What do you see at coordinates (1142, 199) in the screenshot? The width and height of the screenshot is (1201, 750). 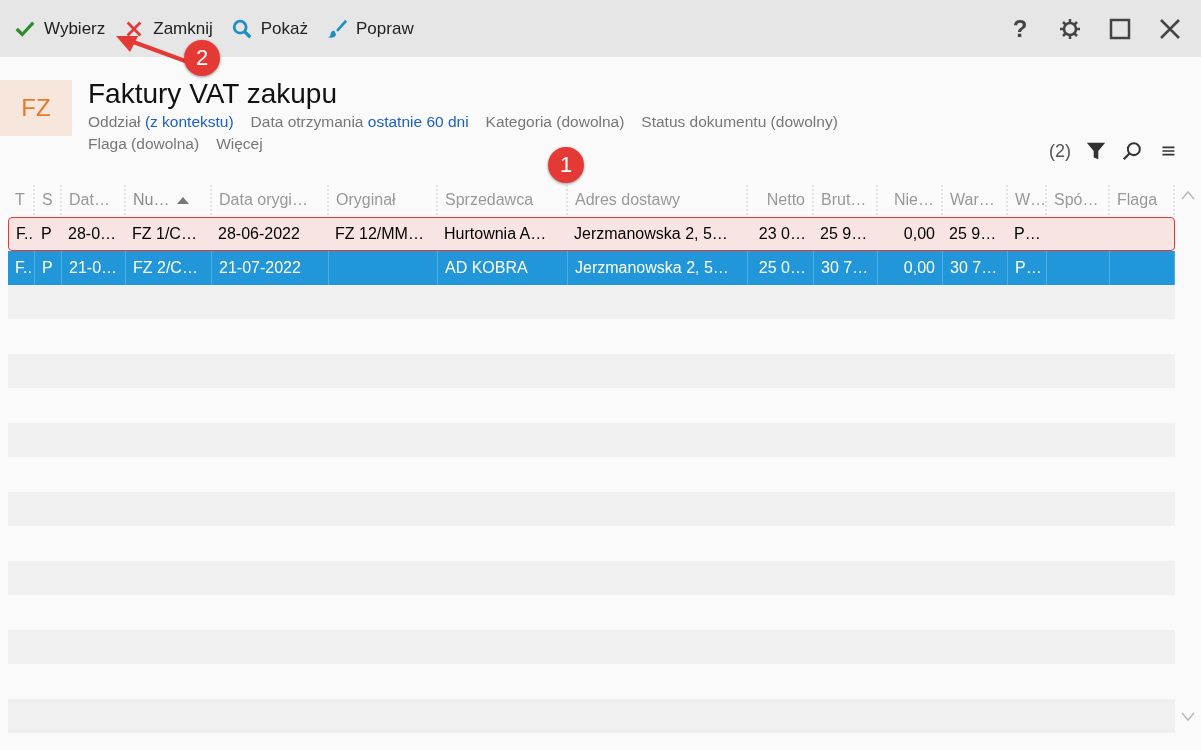 I see `column-header: Flaga` at bounding box center [1142, 199].